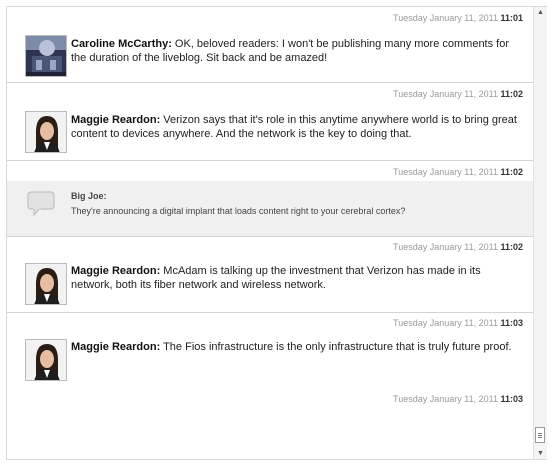 The width and height of the screenshot is (560, 466). What do you see at coordinates (46, 56) in the screenshot?
I see `caroline-avatar` at bounding box center [46, 56].